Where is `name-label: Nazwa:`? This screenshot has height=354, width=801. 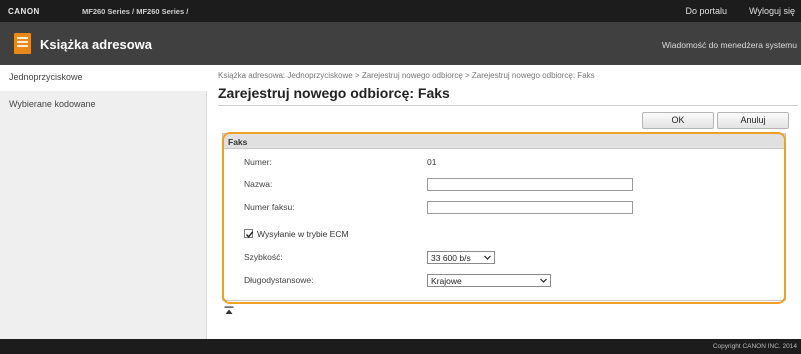 name-label: Nazwa: is located at coordinates (258, 184).